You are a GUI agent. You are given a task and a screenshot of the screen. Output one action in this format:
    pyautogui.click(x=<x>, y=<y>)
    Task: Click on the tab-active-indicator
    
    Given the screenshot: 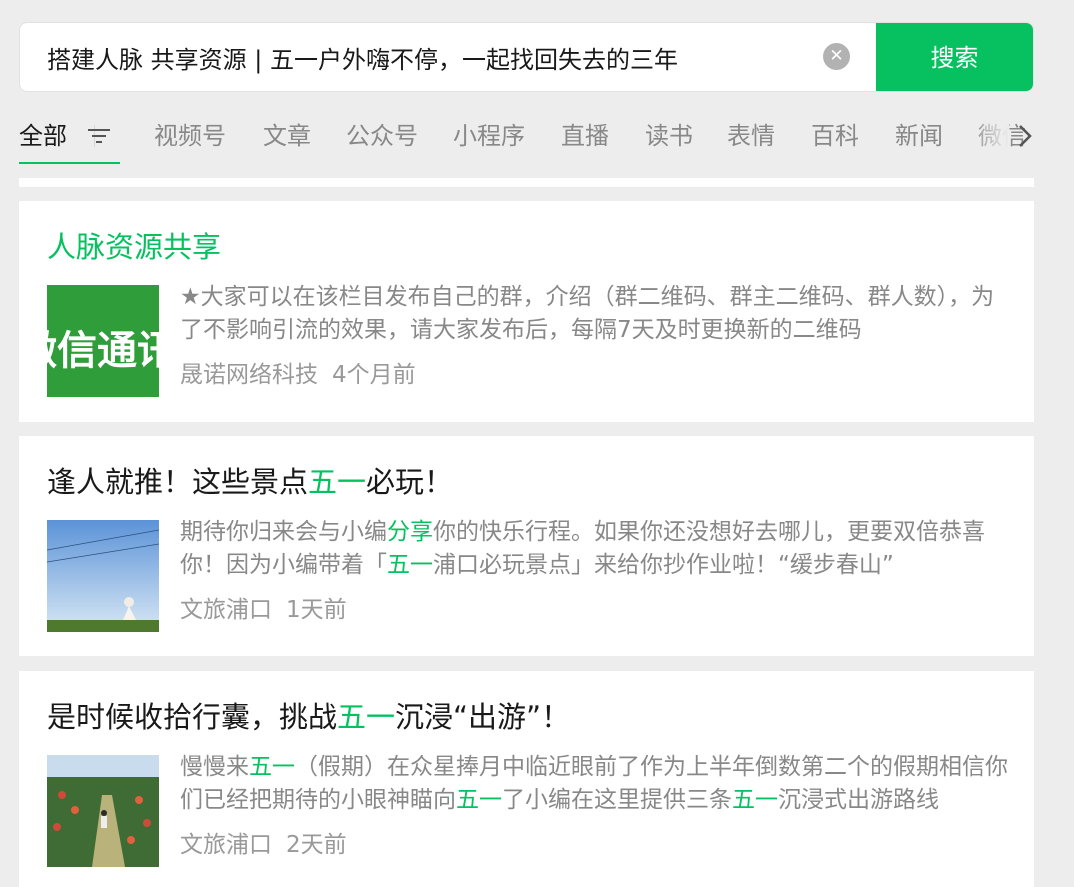 What is the action you would take?
    pyautogui.click(x=69, y=163)
    